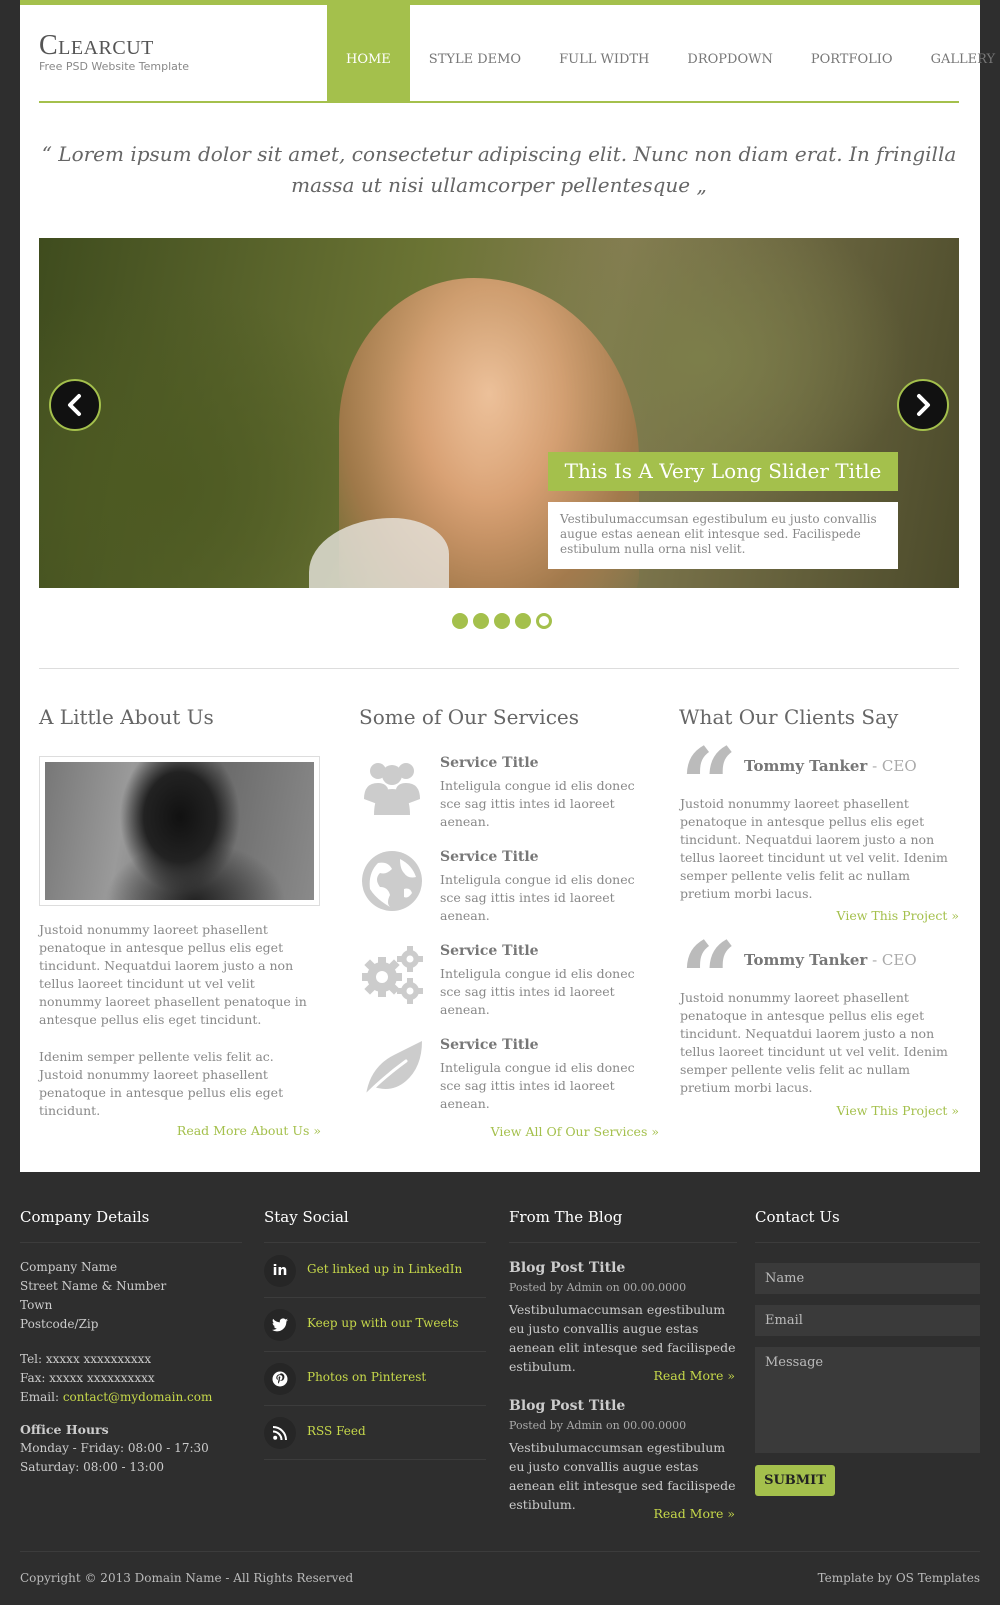 Image resolution: width=1000 pixels, height=1605 pixels. I want to click on about-photo-frame, so click(179, 831).